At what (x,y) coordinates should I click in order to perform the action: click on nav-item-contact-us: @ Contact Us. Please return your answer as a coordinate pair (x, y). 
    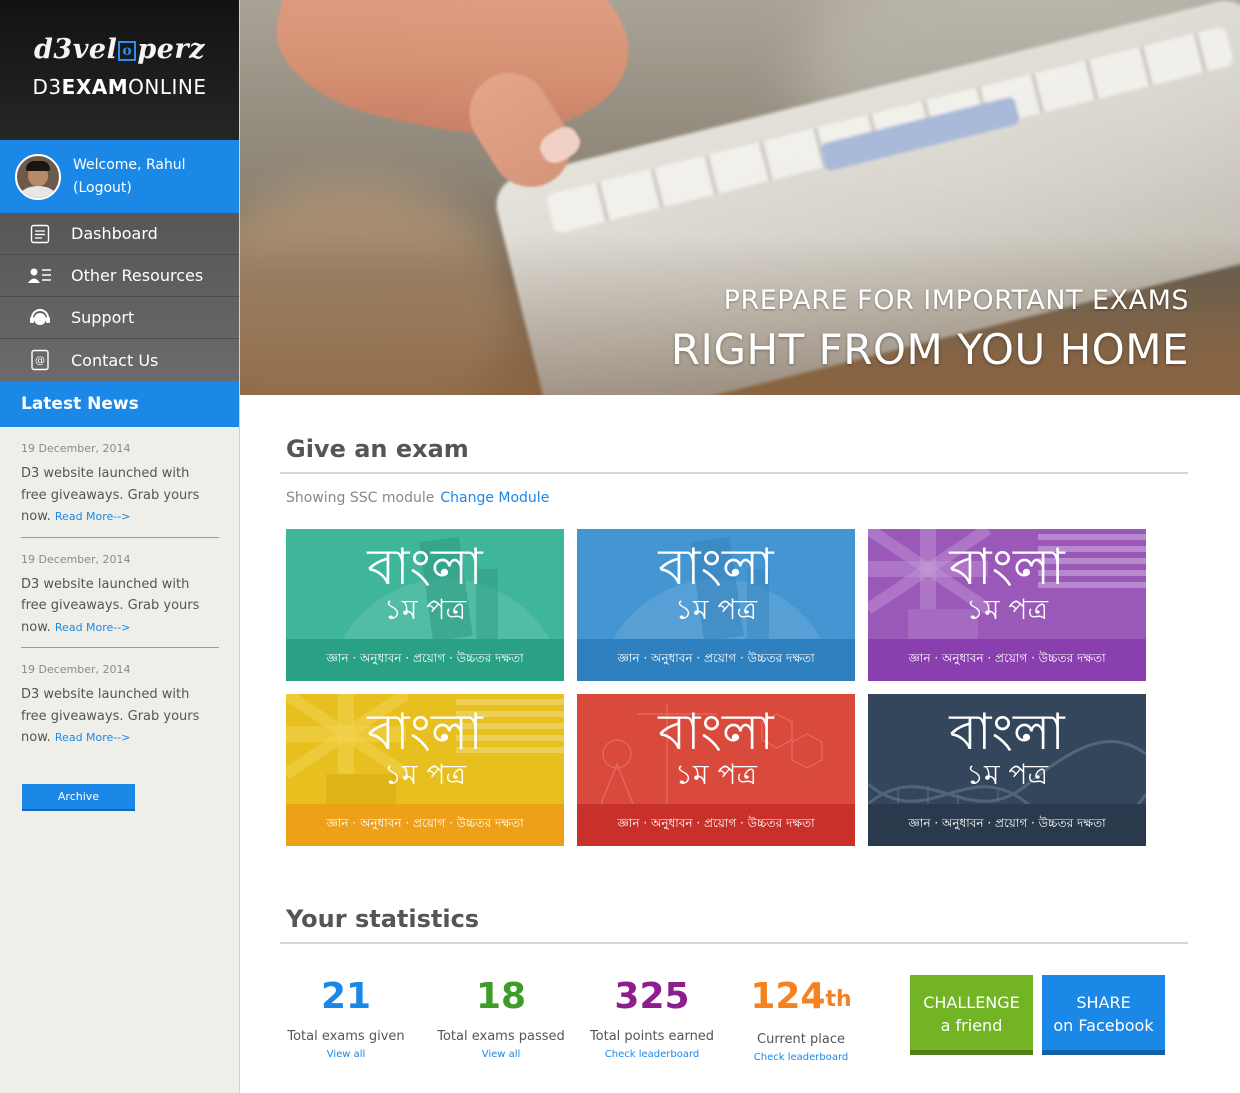
    Looking at the image, I should click on (119, 360).